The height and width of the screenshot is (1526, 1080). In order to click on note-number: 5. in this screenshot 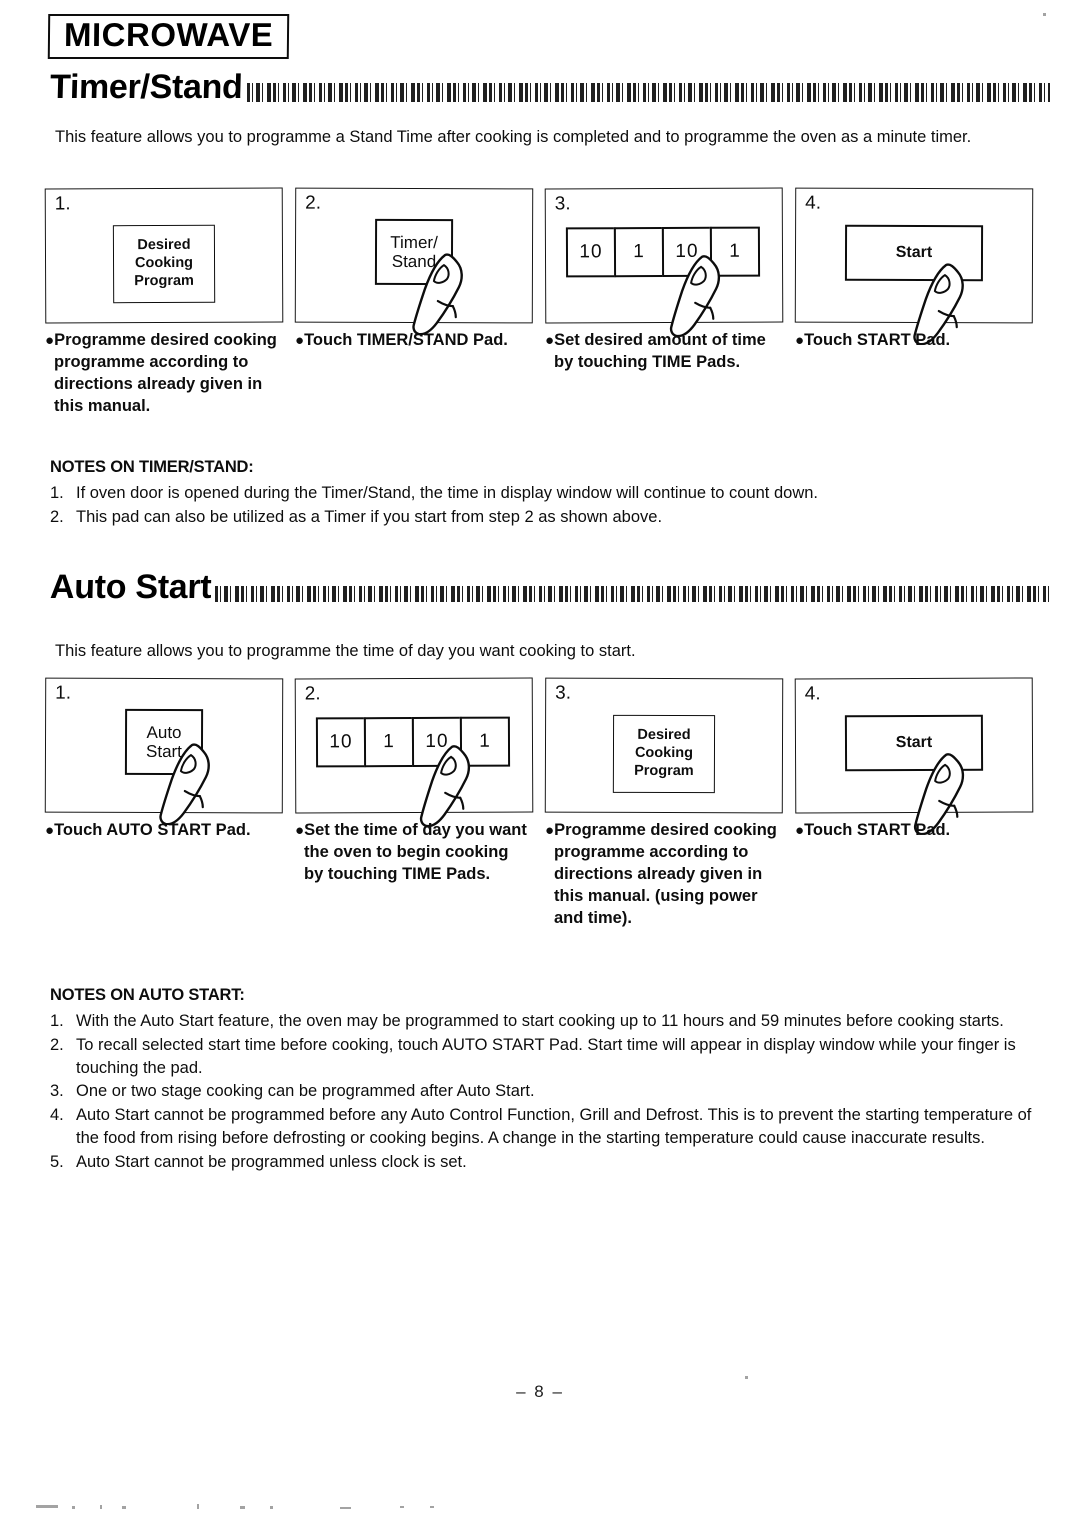, I will do `click(57, 1161)`.